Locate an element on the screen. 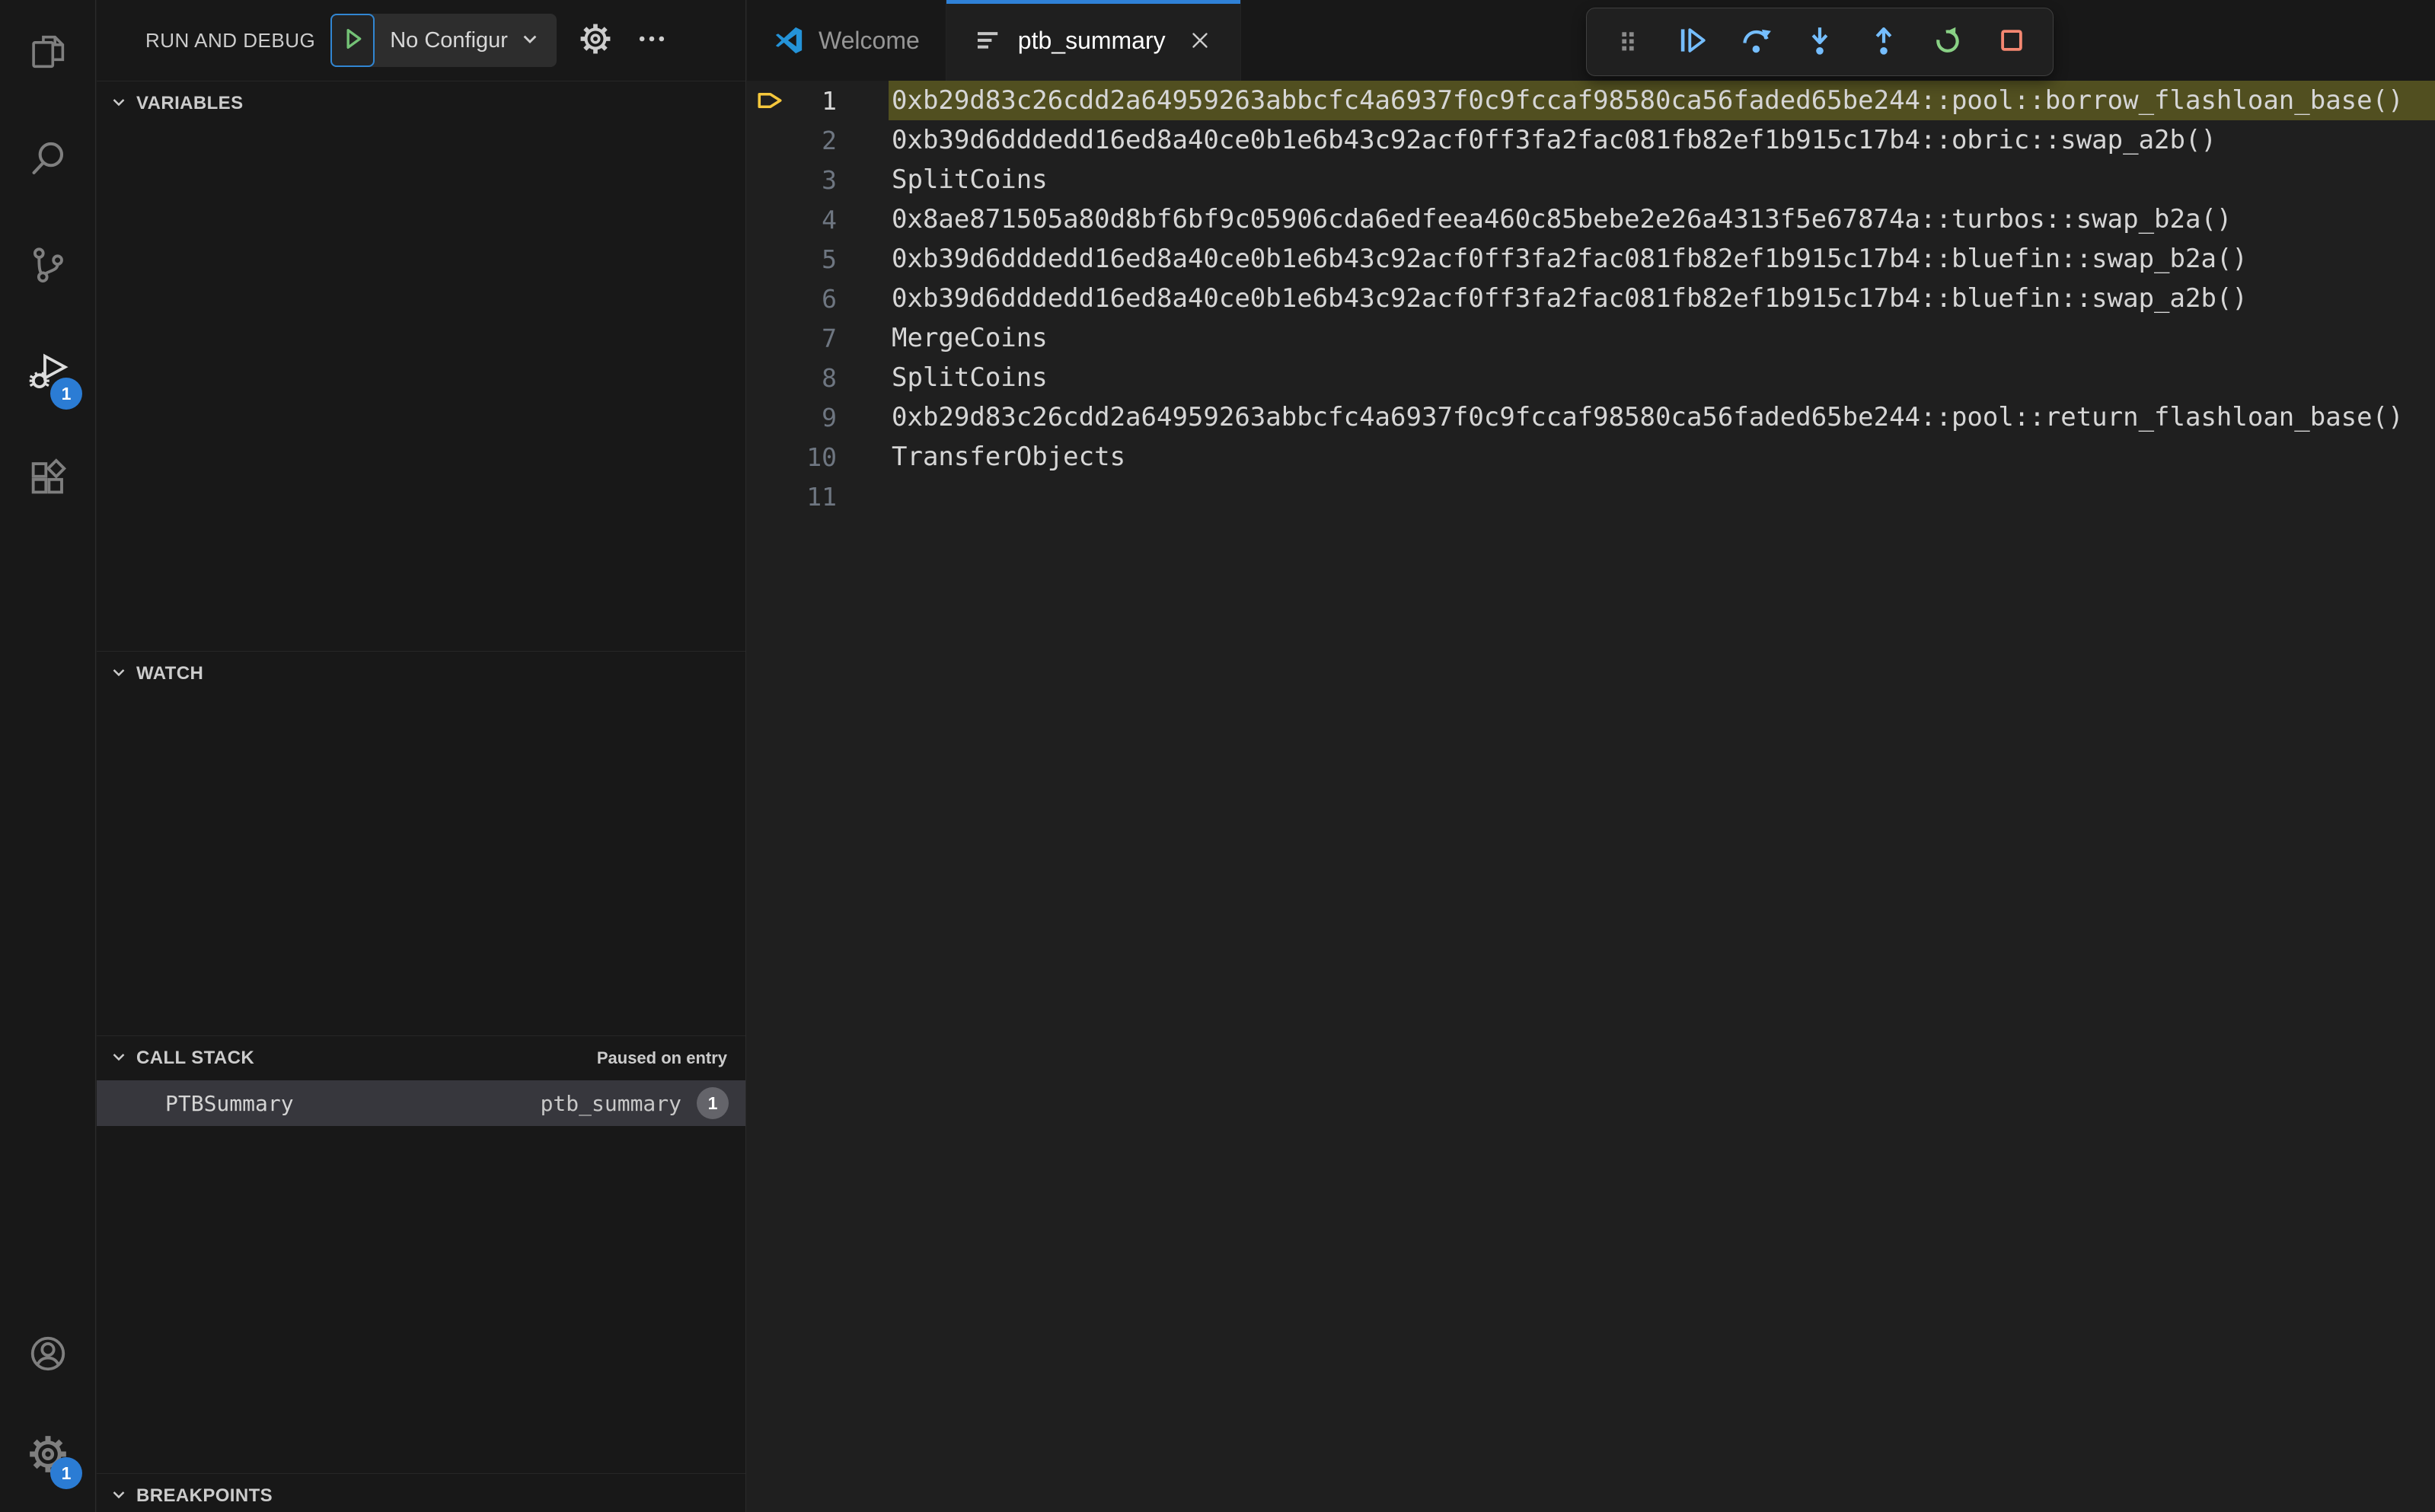  stop-icon is located at coordinates (2011, 42).